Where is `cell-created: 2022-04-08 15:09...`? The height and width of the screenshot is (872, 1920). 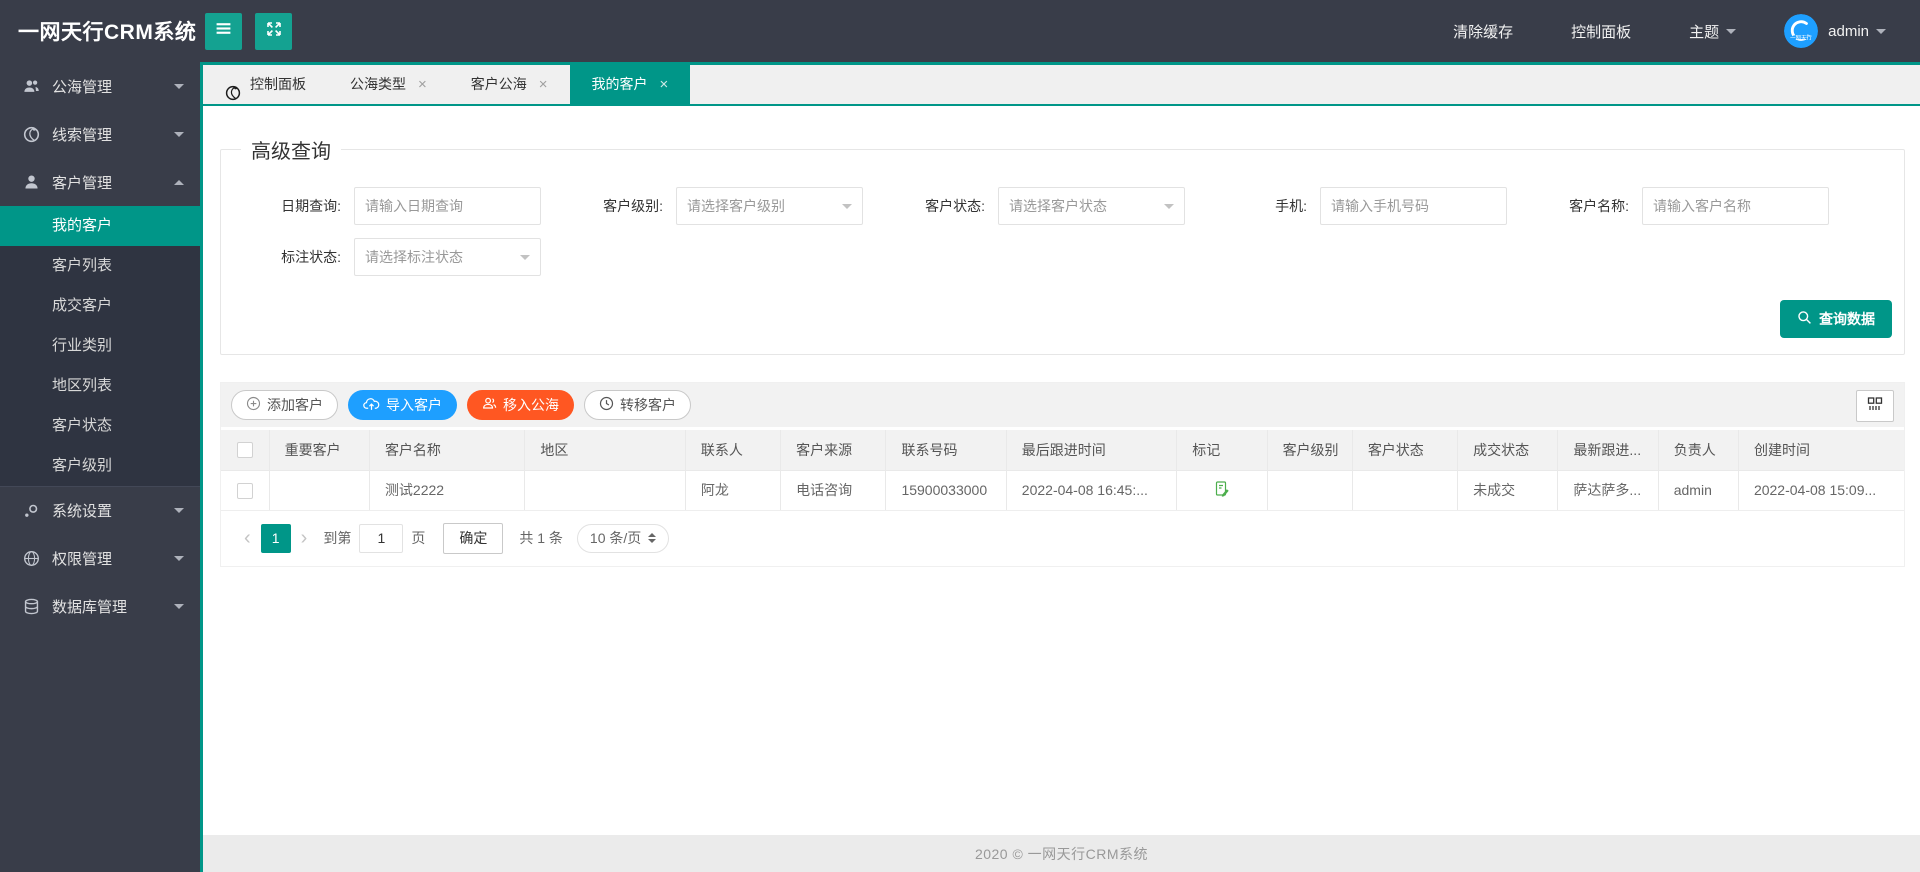
cell-created: 2022-04-08 15:09... is located at coordinates (1821, 490).